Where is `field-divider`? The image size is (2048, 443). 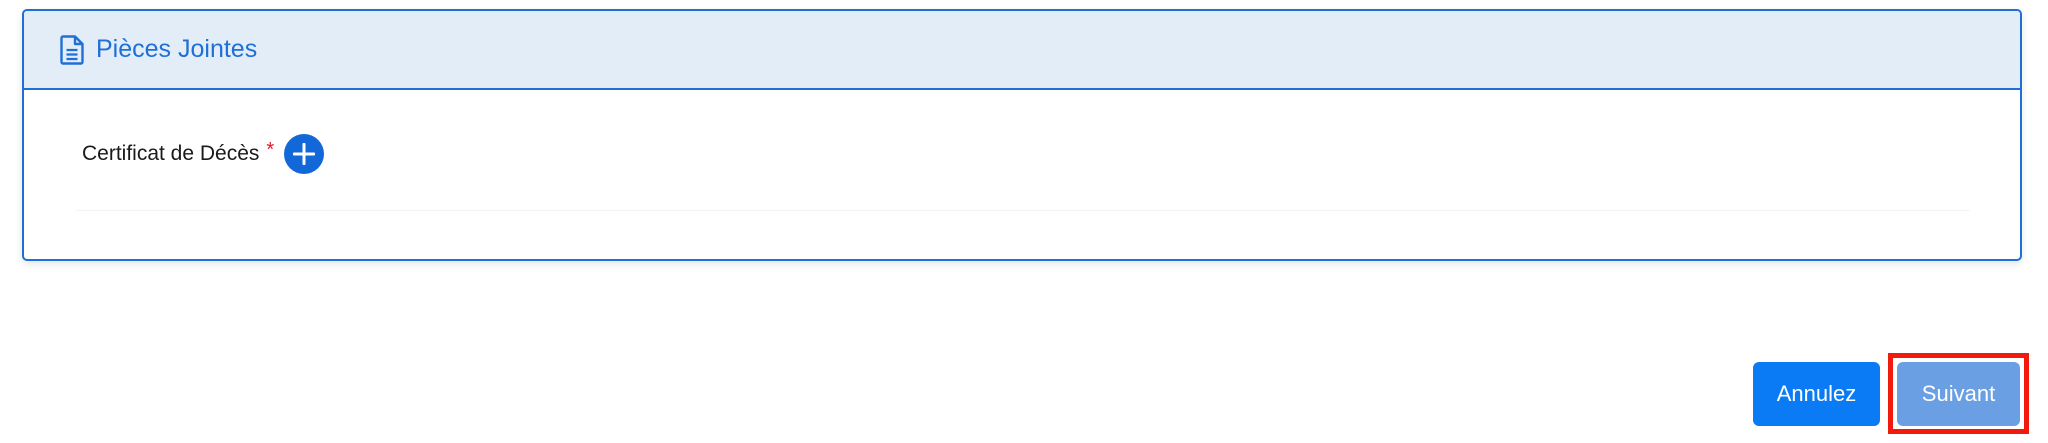
field-divider is located at coordinates (1023, 210).